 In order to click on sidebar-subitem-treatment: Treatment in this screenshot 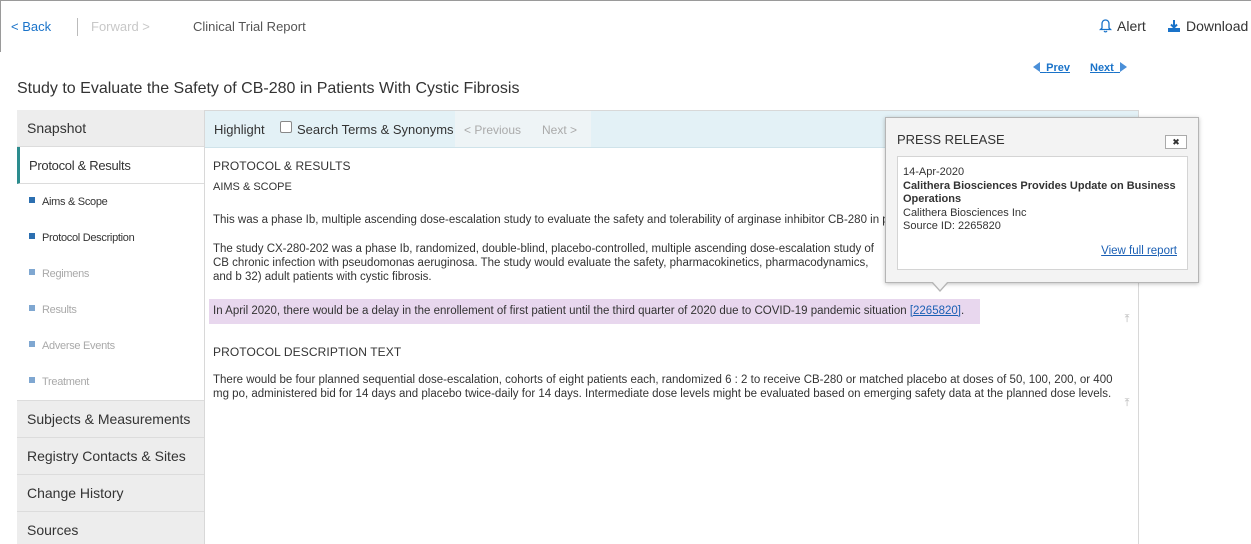, I will do `click(110, 382)`.